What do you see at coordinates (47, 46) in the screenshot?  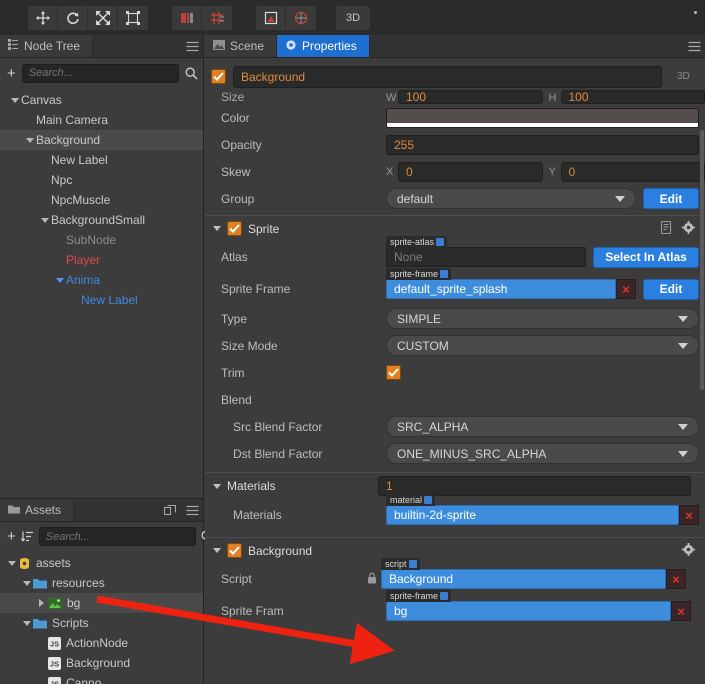 I see `tab-node-tree: Node Tree` at bounding box center [47, 46].